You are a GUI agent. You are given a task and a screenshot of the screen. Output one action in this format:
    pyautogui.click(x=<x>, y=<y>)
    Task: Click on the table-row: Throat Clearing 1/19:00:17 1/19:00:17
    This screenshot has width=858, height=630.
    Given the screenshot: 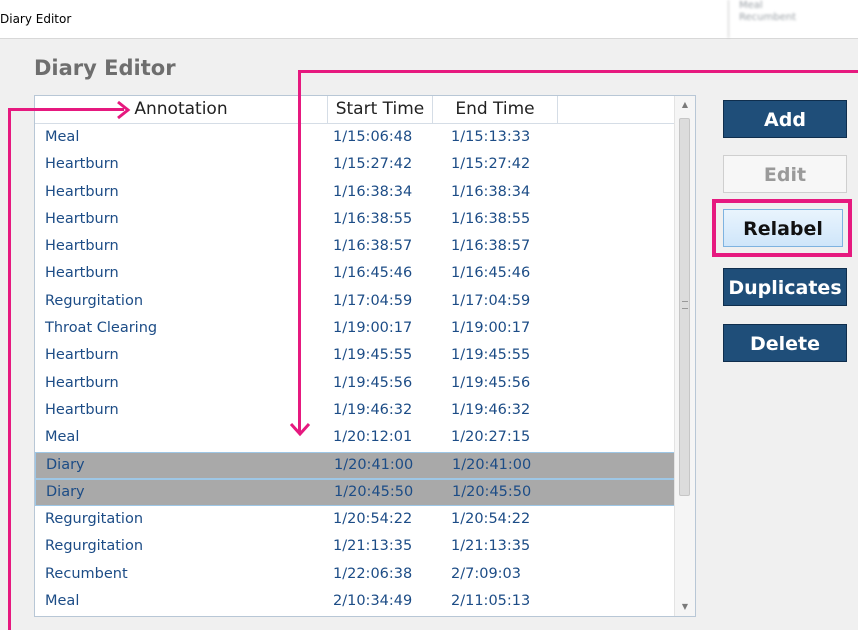 What is the action you would take?
    pyautogui.click(x=355, y=328)
    